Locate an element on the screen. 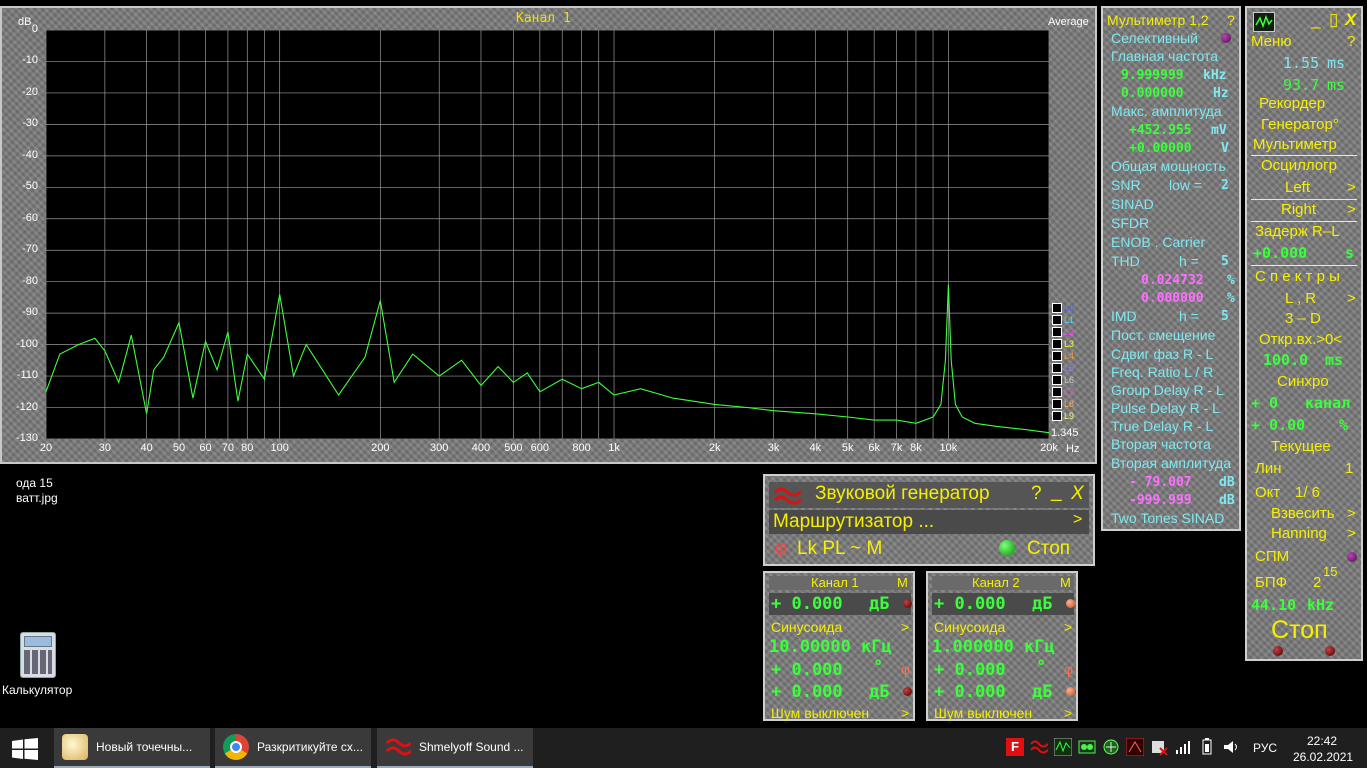  channel-2-frequency: 1.000000 is located at coordinates (973, 647).